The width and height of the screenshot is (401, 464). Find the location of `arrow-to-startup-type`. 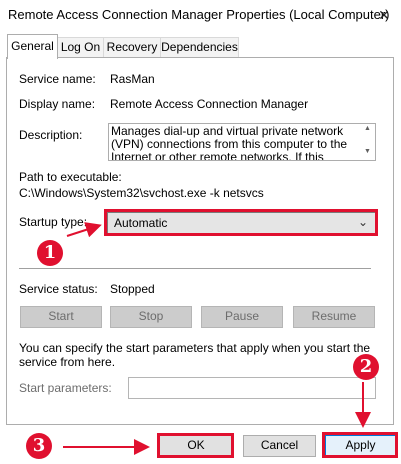

arrow-to-startup-type is located at coordinates (84, 230).